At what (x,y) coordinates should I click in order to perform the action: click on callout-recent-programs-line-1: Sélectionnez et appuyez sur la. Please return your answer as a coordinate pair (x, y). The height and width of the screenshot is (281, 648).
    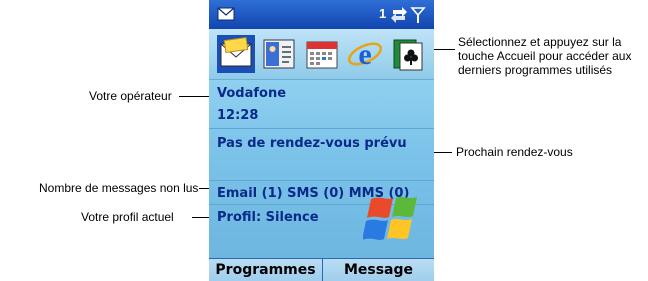
    Looking at the image, I should click on (540, 42).